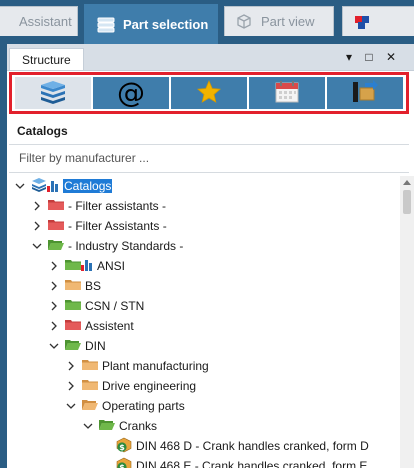  I want to click on tree-node: - Industry Standards -, so click(200, 246).